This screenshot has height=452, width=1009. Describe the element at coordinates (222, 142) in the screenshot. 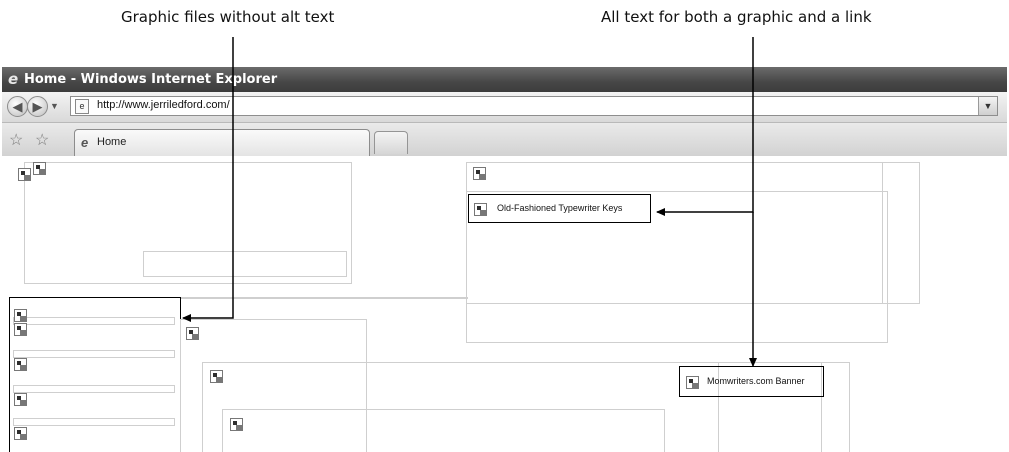

I see `tab-home: e Home` at that location.